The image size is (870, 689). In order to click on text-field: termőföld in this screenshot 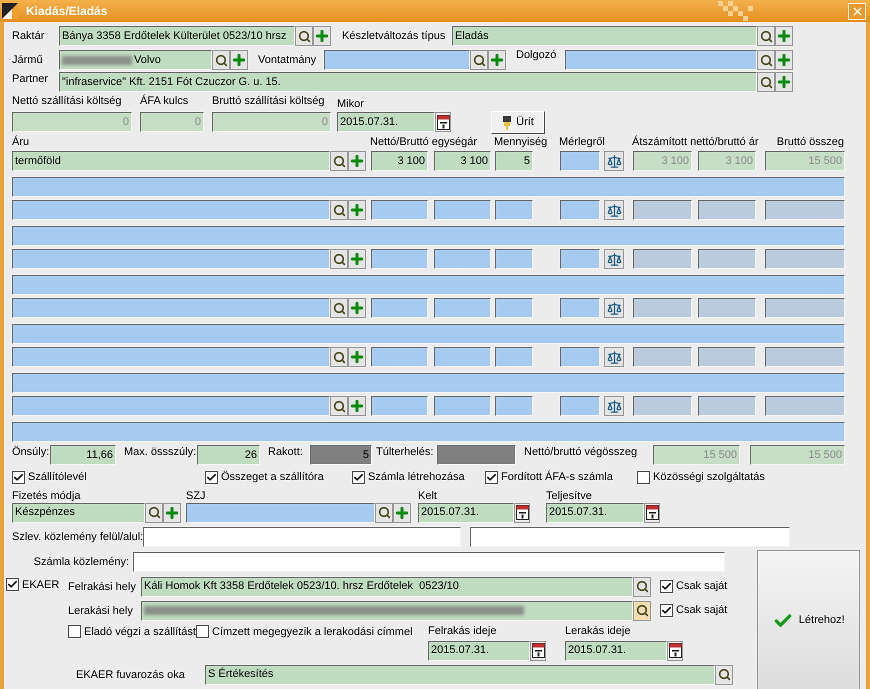, I will do `click(171, 161)`.